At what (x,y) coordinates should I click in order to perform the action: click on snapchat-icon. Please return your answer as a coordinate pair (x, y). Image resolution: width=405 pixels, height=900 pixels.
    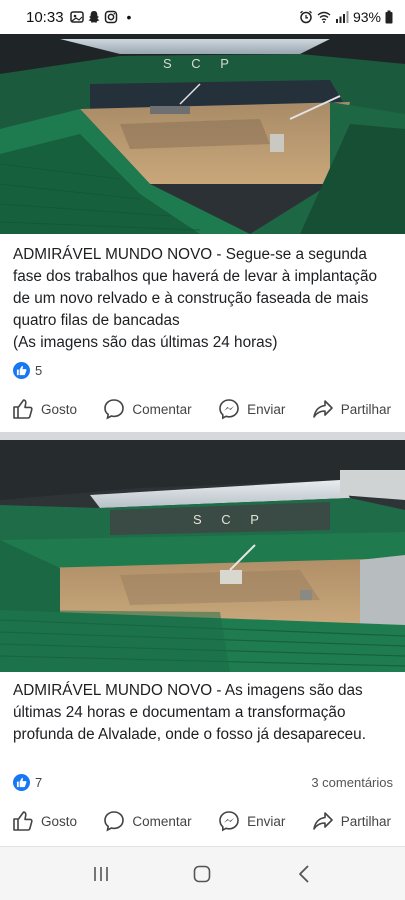
    Looking at the image, I should click on (94, 17).